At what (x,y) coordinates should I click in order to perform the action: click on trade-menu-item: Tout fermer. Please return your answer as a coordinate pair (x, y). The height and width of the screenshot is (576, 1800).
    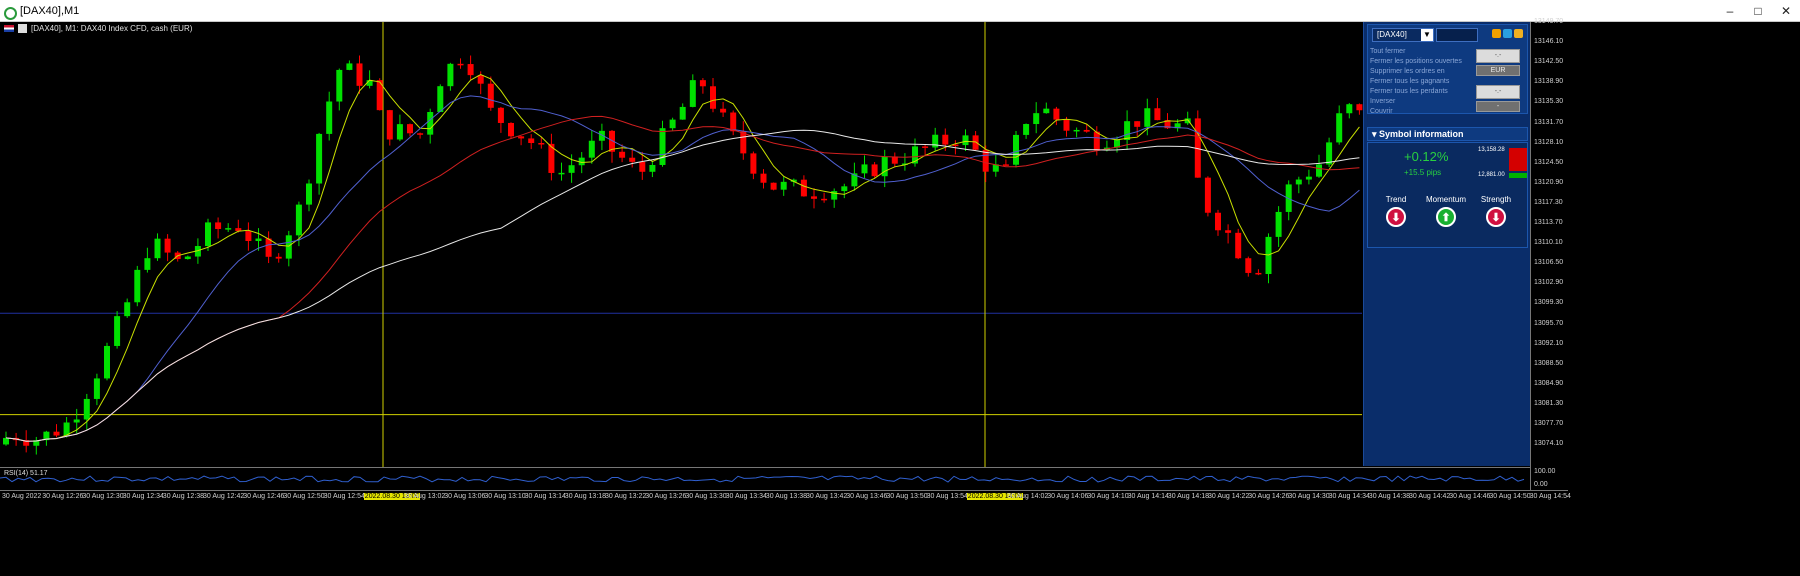
    Looking at the image, I should click on (1416, 52).